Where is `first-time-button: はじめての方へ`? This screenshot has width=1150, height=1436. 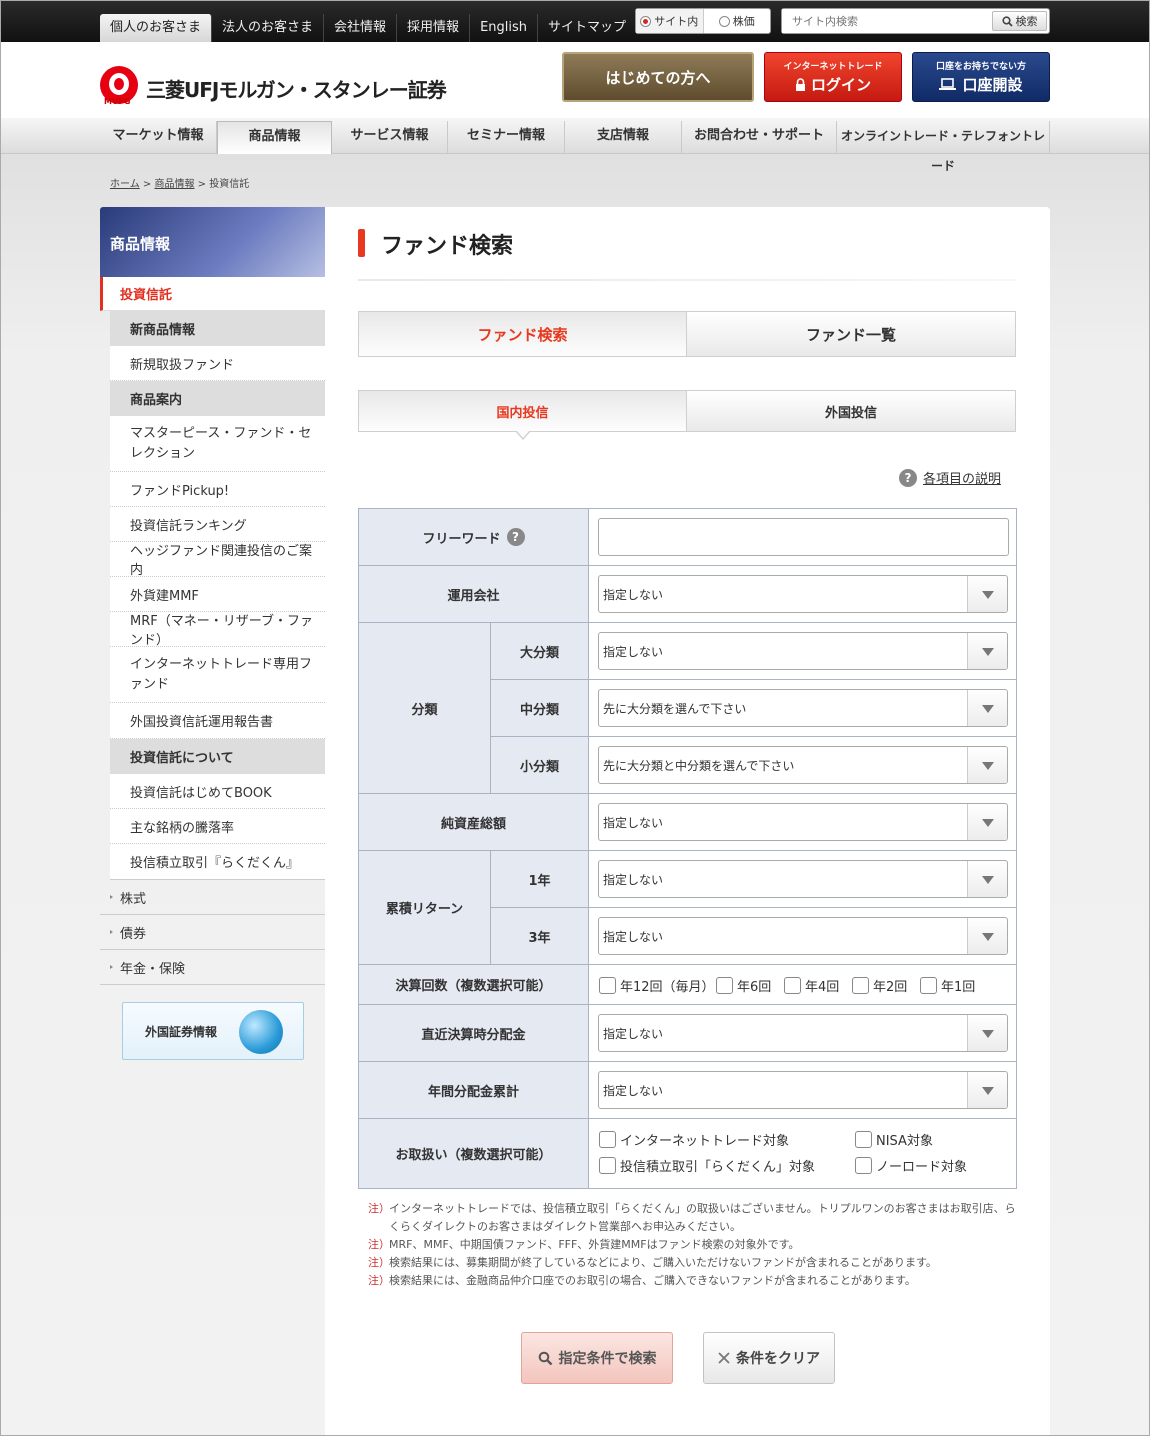 first-time-button: はじめての方へ is located at coordinates (658, 77).